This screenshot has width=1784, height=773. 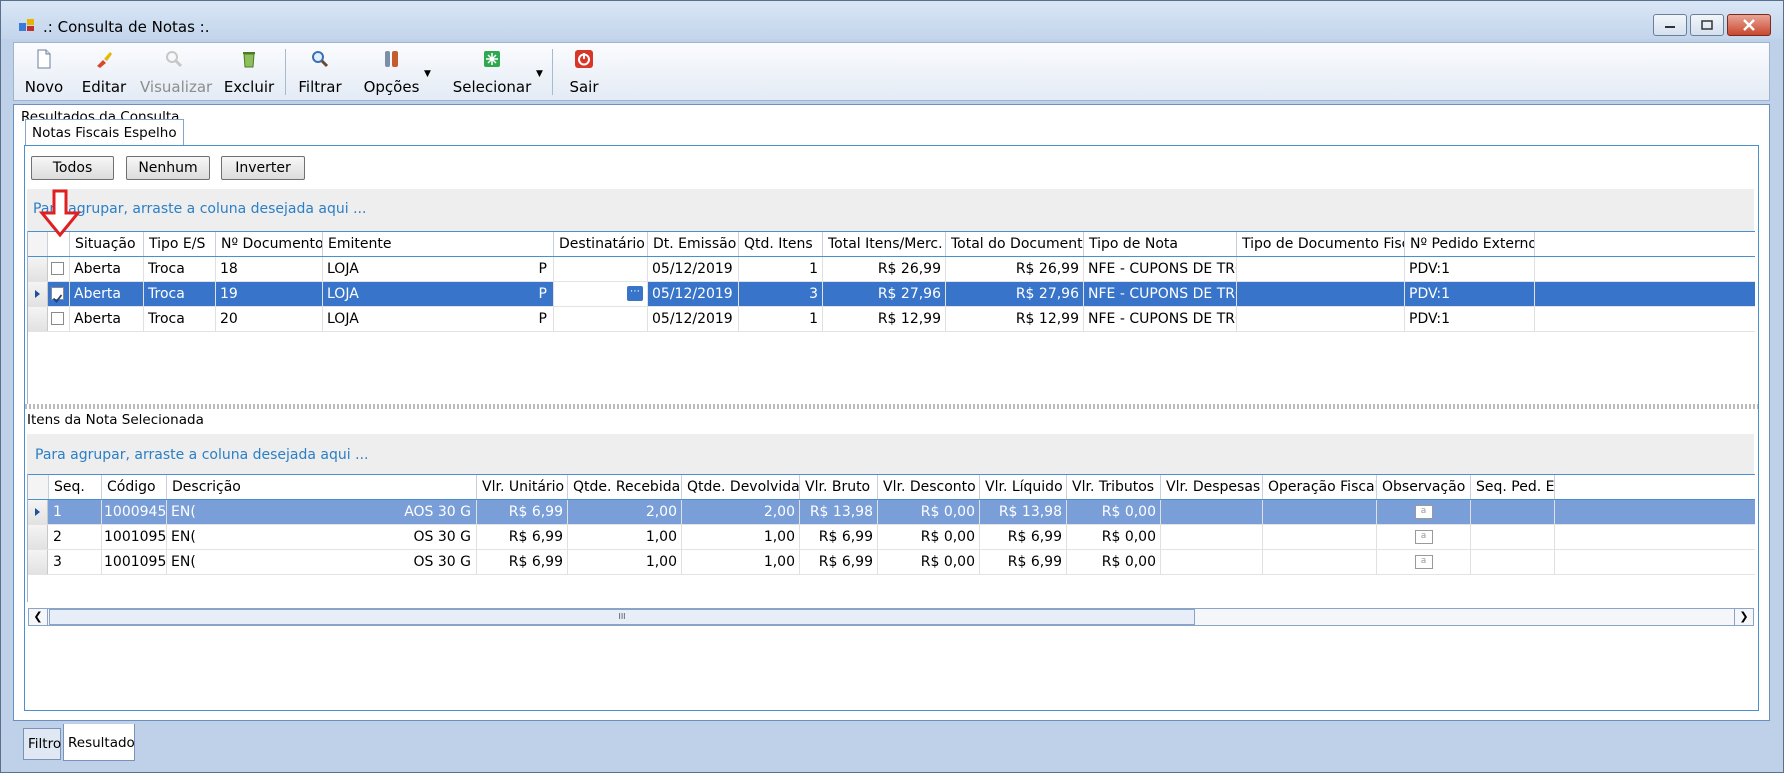 What do you see at coordinates (584, 59) in the screenshot?
I see `exit-power-icon` at bounding box center [584, 59].